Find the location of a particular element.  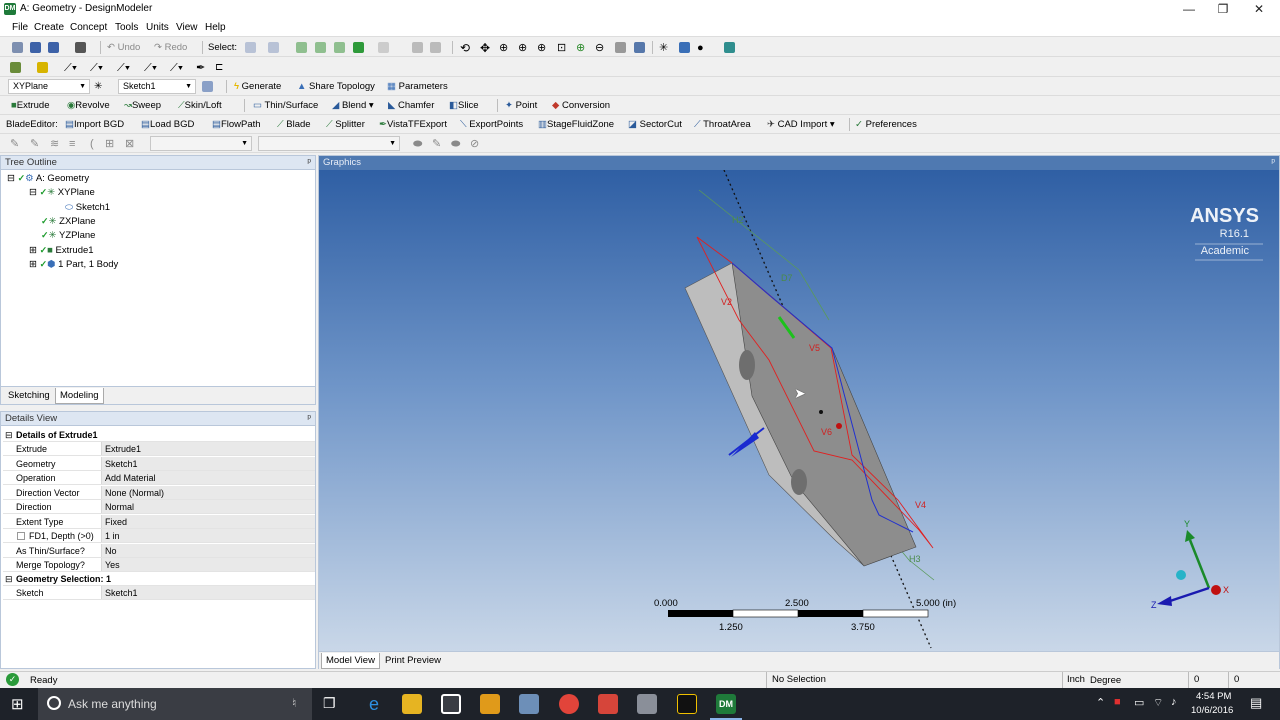

sweep-button: ↝Sweep is located at coordinates (142, 106).